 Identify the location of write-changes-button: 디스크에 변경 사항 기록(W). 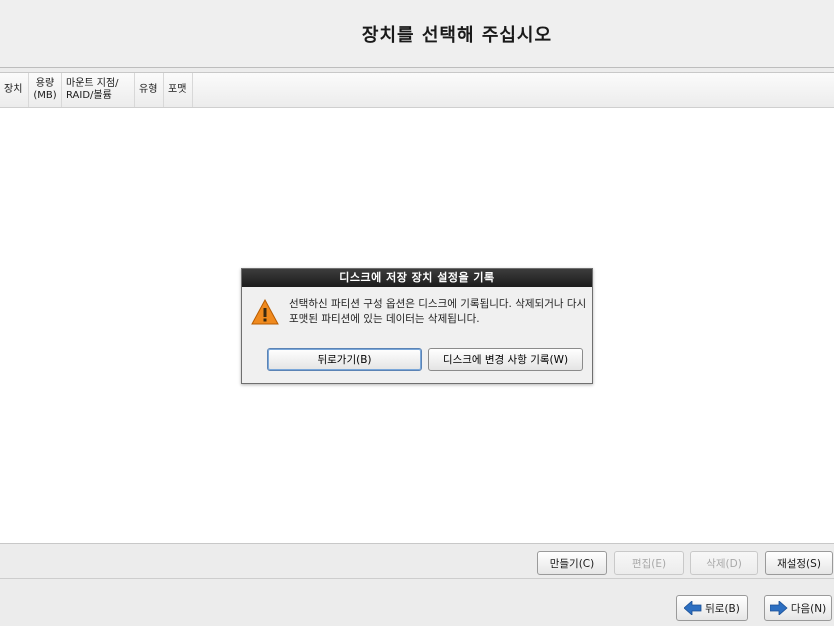
(505, 359).